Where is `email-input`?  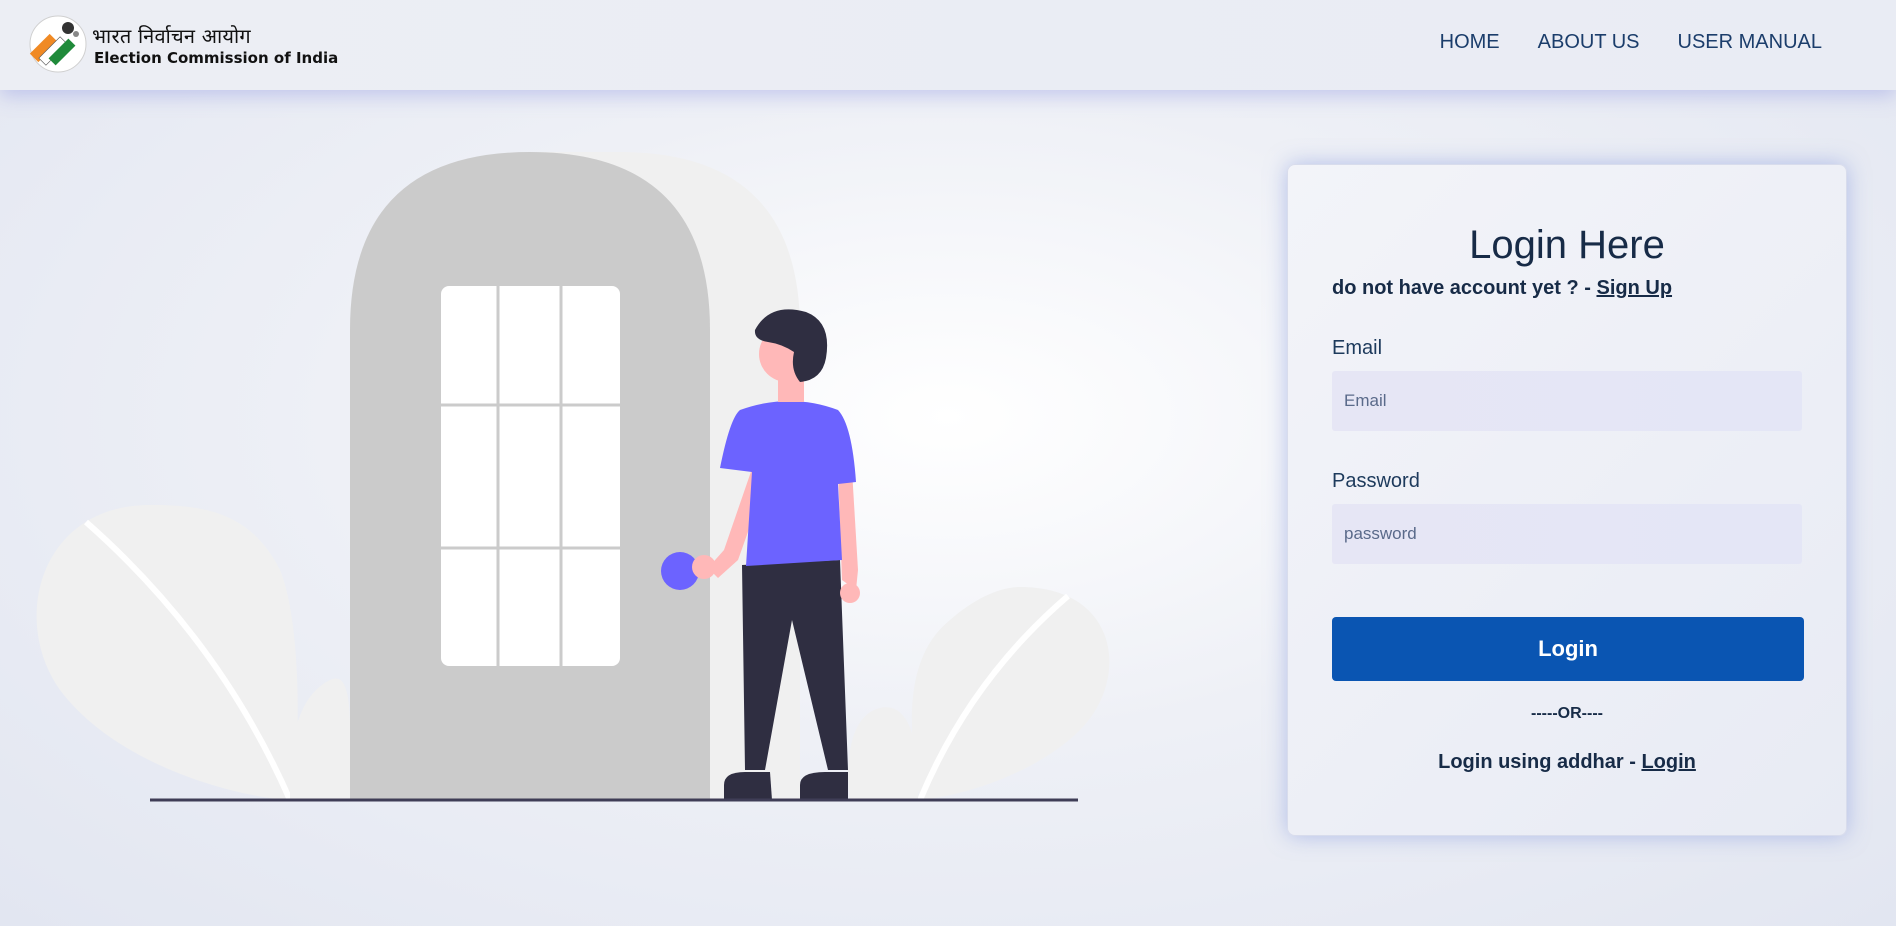
email-input is located at coordinates (1567, 401).